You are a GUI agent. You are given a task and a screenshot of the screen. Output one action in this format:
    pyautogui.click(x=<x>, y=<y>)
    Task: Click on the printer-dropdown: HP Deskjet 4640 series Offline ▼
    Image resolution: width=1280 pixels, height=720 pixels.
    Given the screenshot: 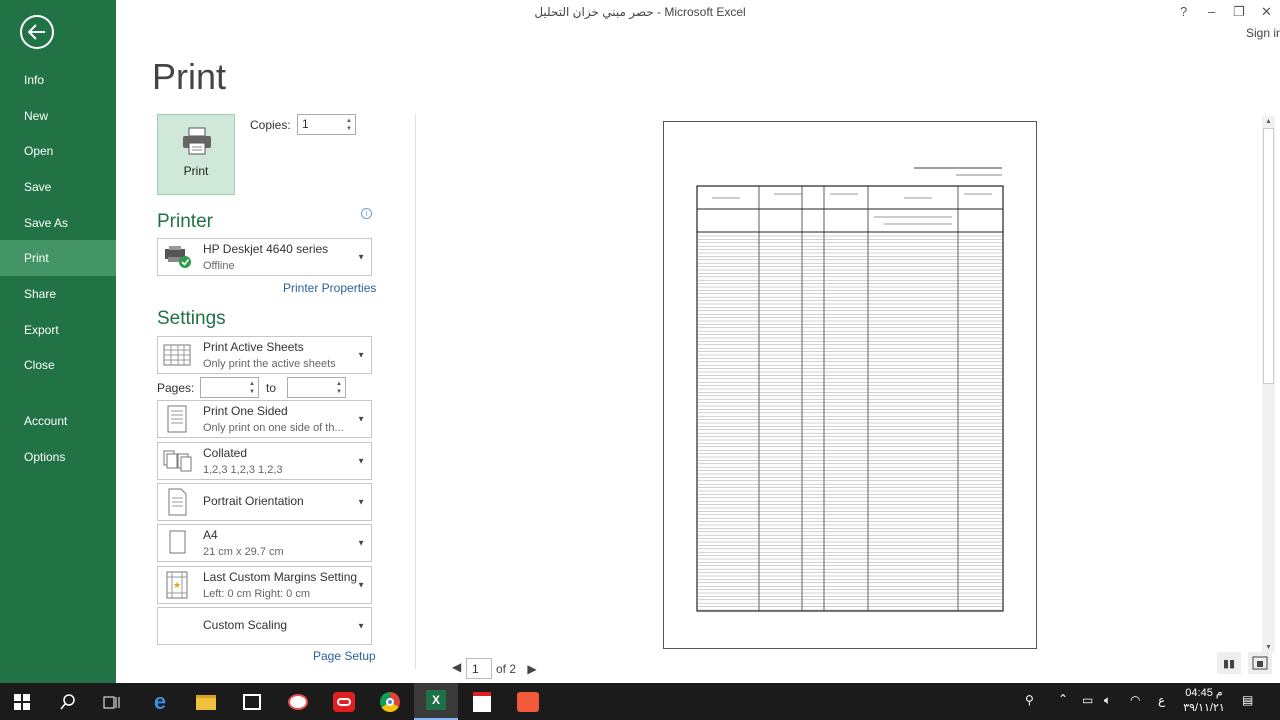 What is the action you would take?
    pyautogui.click(x=264, y=257)
    